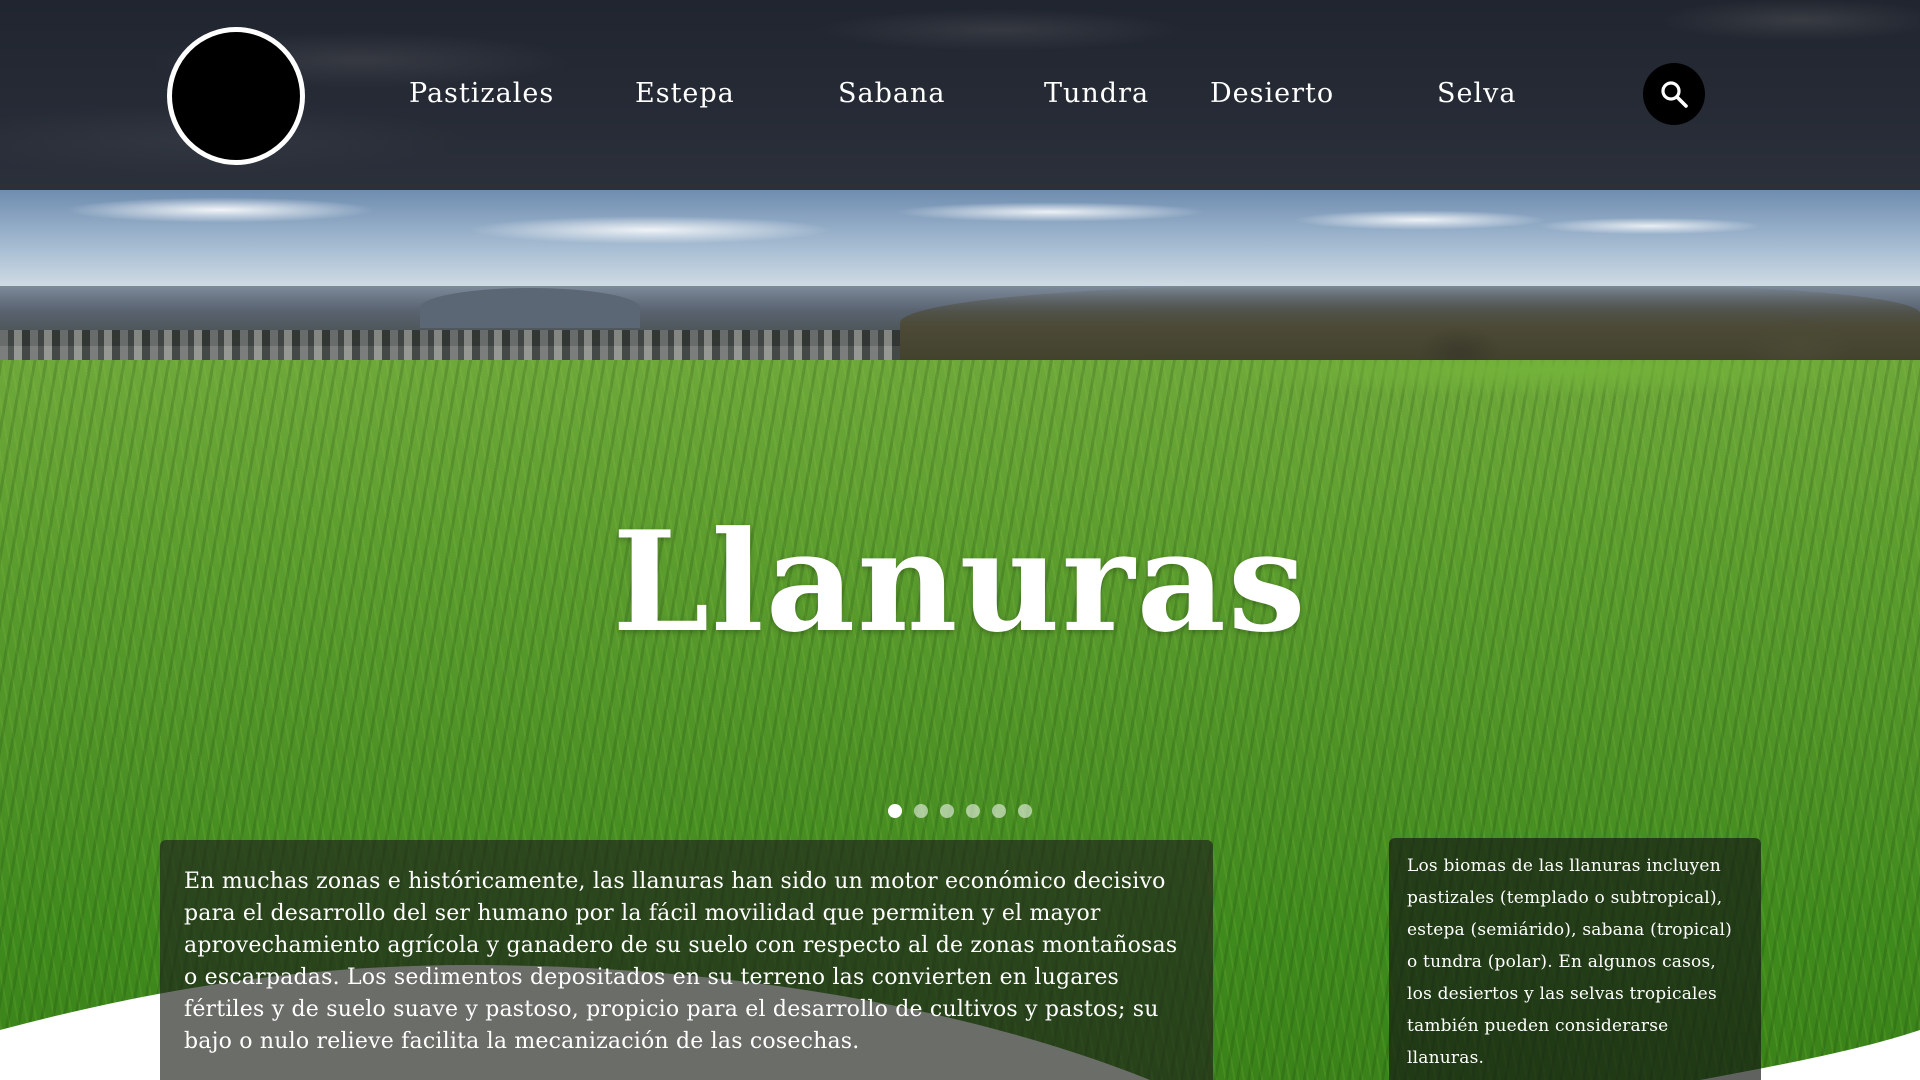 The width and height of the screenshot is (1920, 1080). I want to click on nav-item-sabana: Sabana, so click(891, 94).